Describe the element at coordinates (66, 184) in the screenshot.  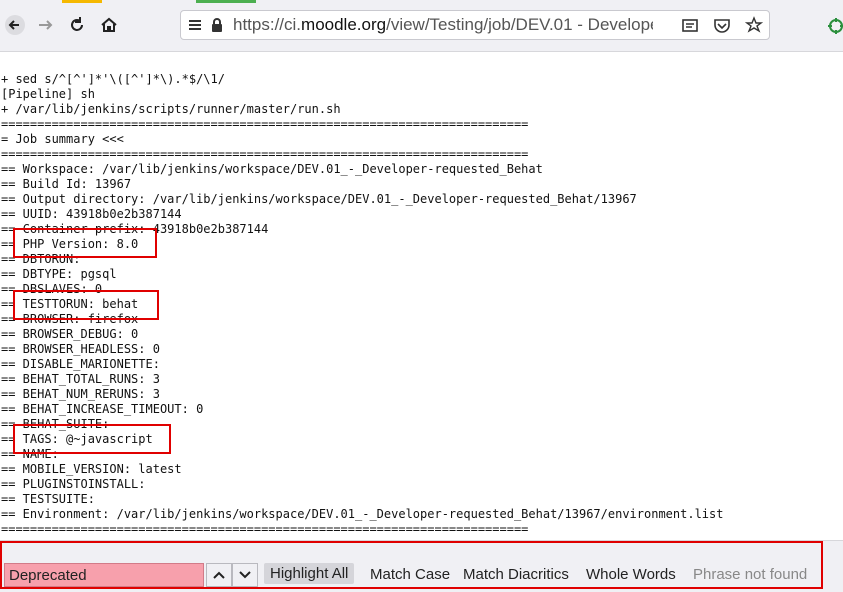
I see `console-line: == Build Id: 13967` at that location.